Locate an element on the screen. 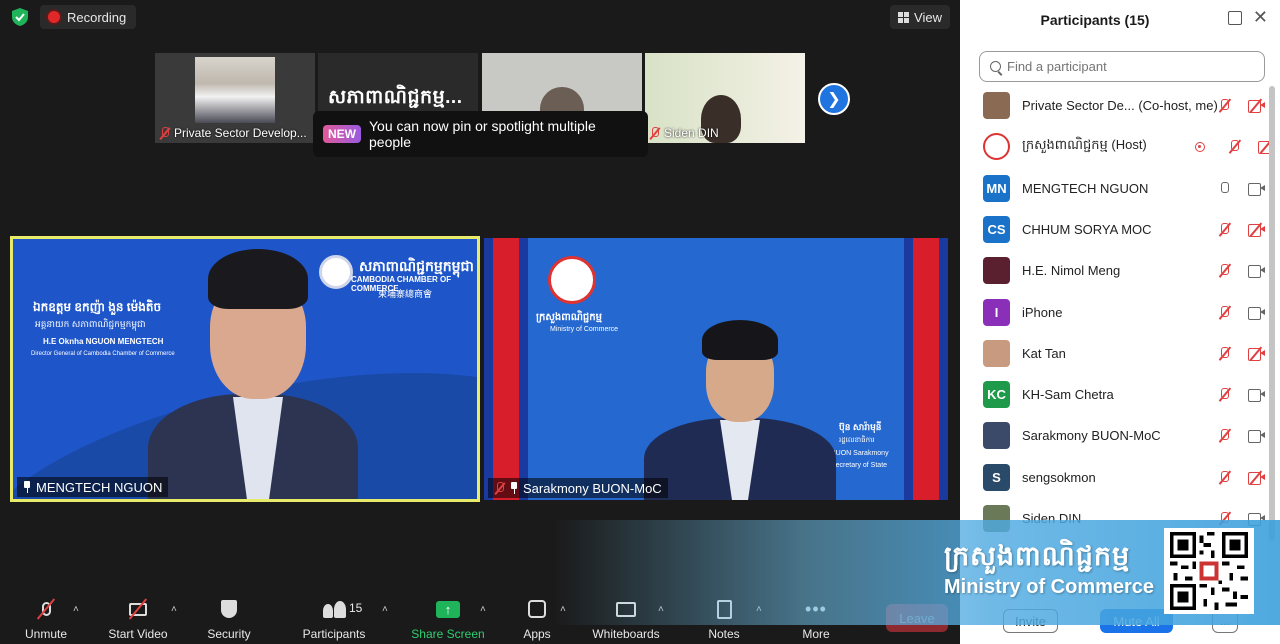 This screenshot has width=1280, height=644. participant-row: KC KH-Sam Chetra is located at coordinates (1115, 394).